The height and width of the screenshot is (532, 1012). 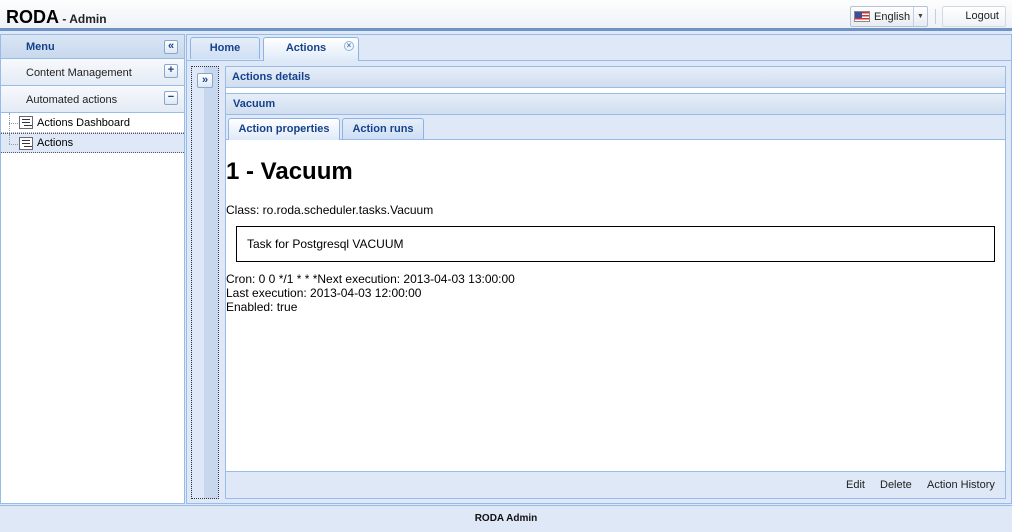 What do you see at coordinates (306, 48) in the screenshot?
I see `tab-label: Actions` at bounding box center [306, 48].